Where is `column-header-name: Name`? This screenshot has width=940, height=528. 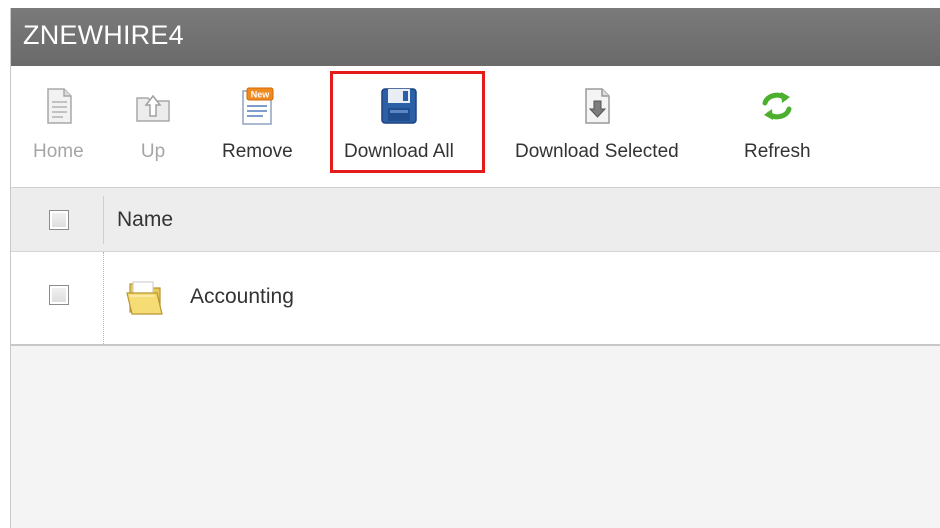
column-header-name: Name is located at coordinates (145, 220).